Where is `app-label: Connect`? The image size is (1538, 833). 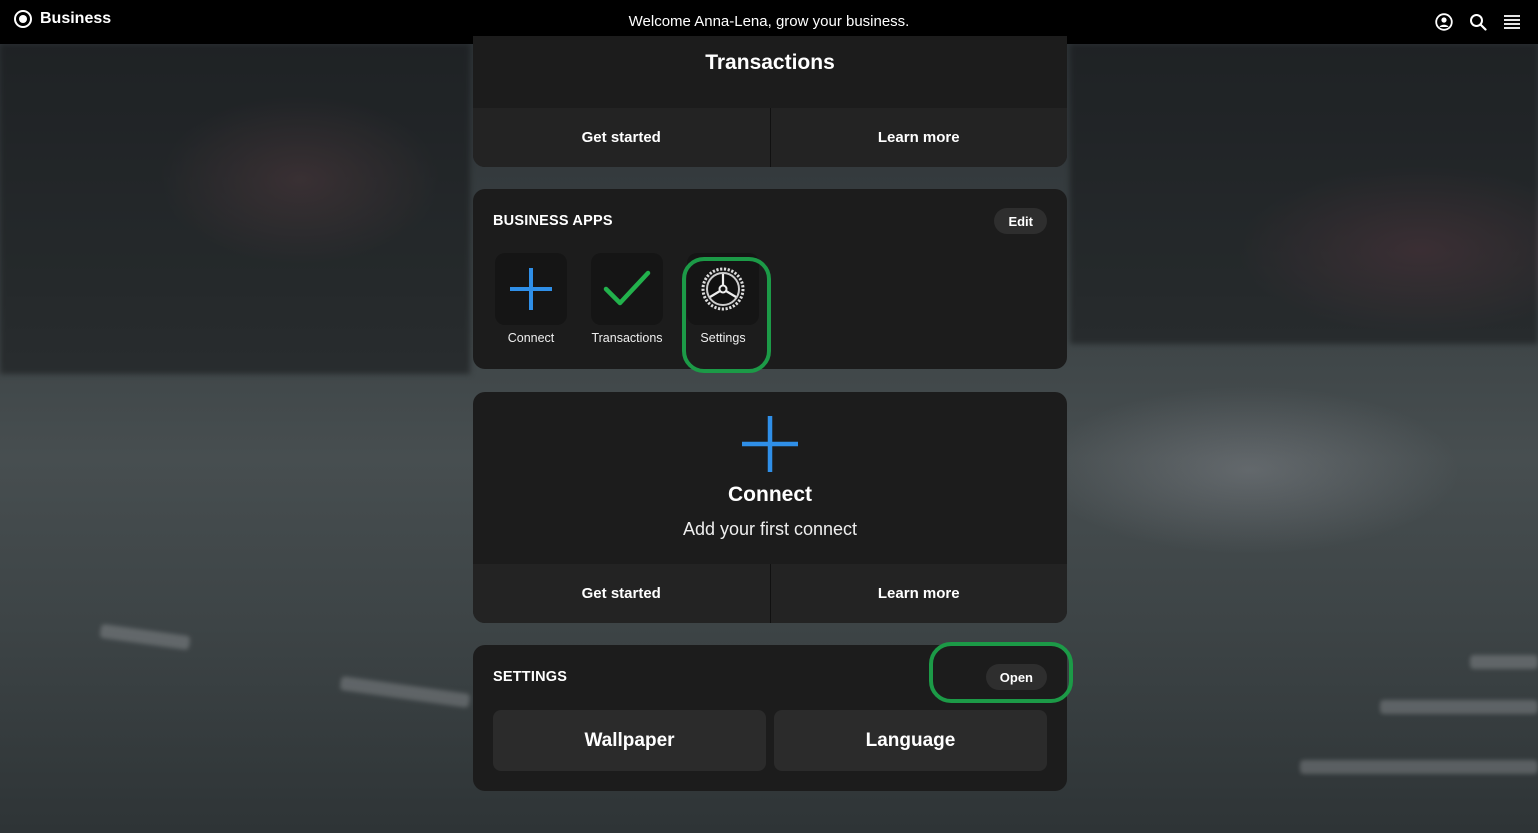
app-label: Connect is located at coordinates (531, 338).